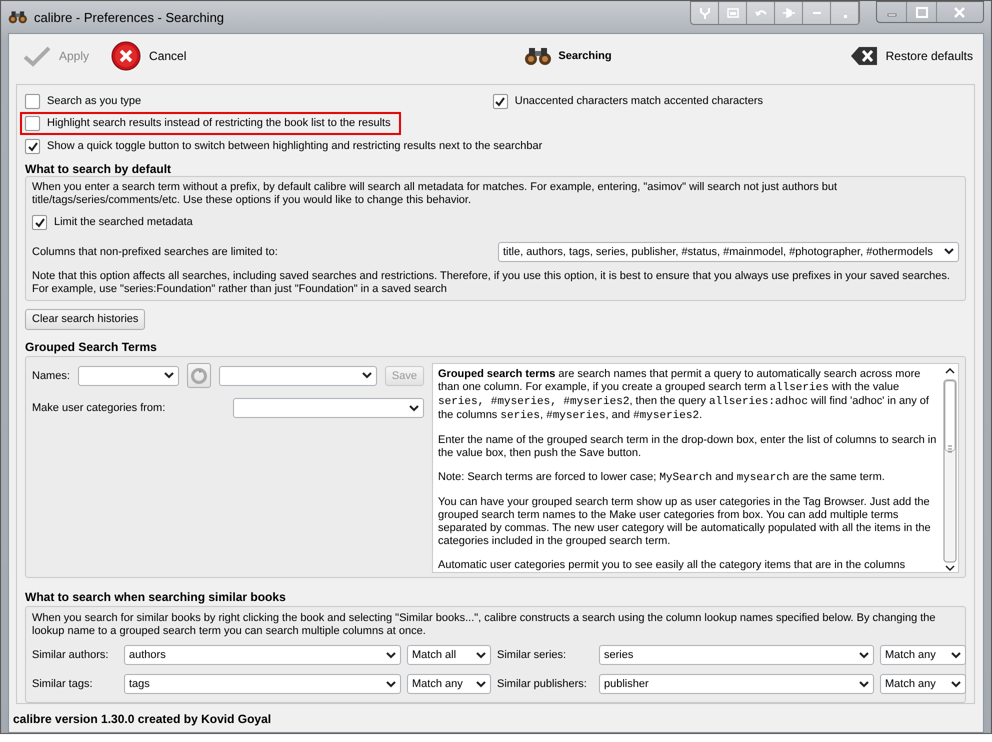  Describe the element at coordinates (112, 222) in the screenshot. I see `checkbox-option: Limit the searched metadata` at that location.